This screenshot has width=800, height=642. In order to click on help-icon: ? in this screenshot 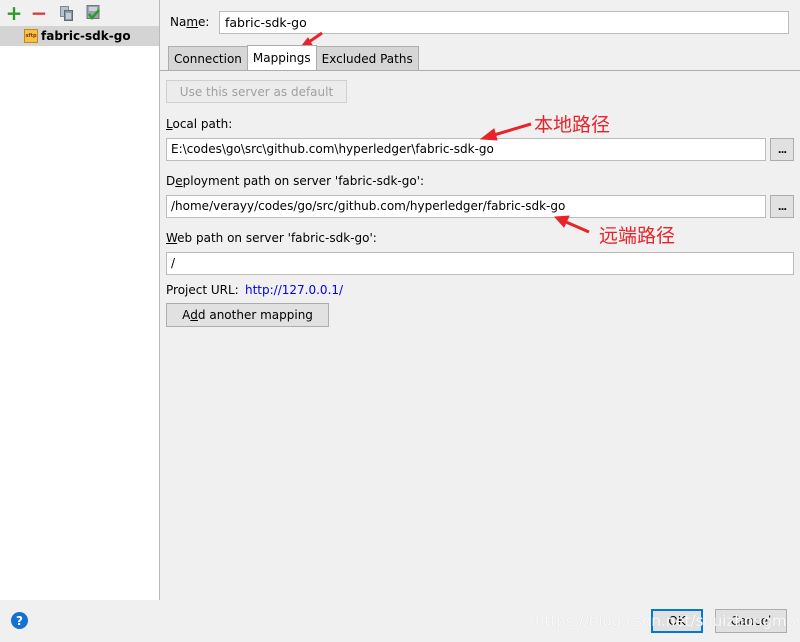, I will do `click(19, 620)`.